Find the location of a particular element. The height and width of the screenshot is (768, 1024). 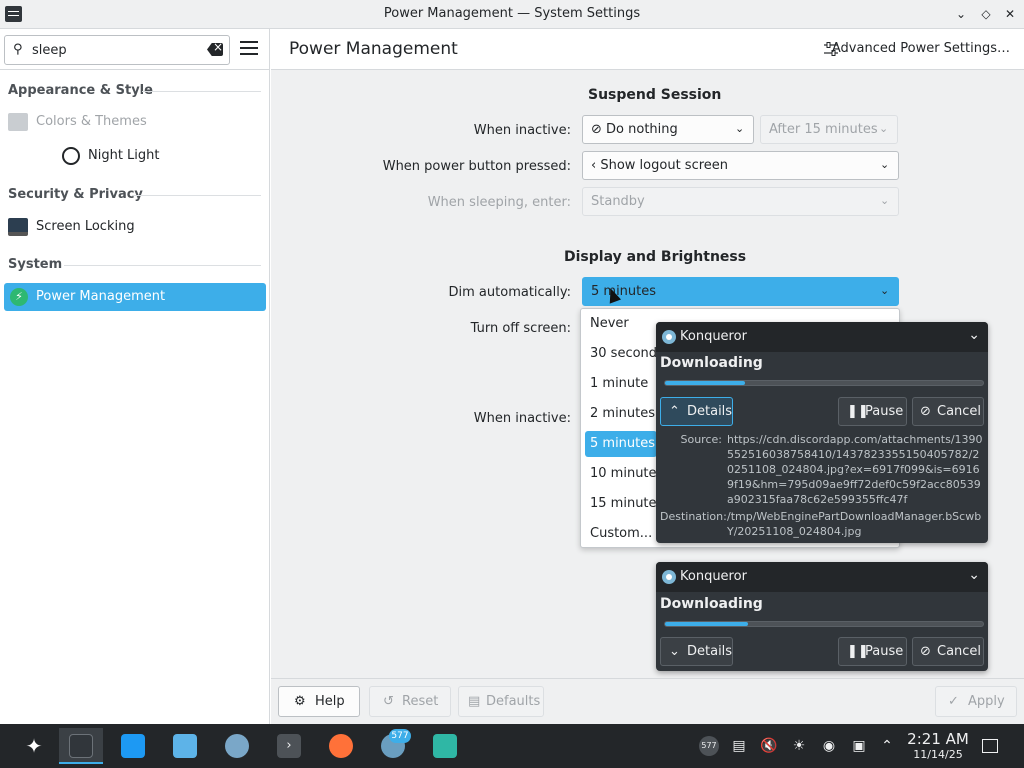

search-box: ⚲ is located at coordinates (117, 50).